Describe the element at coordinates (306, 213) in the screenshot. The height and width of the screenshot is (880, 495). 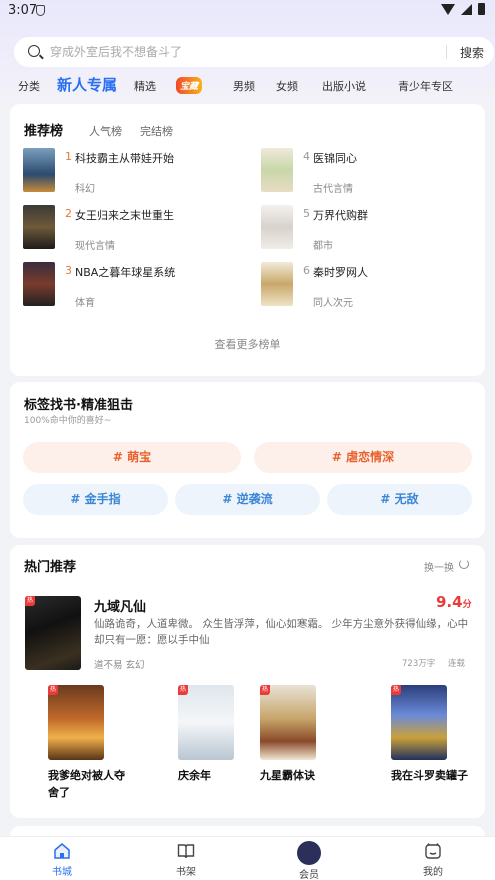
I see `rank-number: 5` at that location.